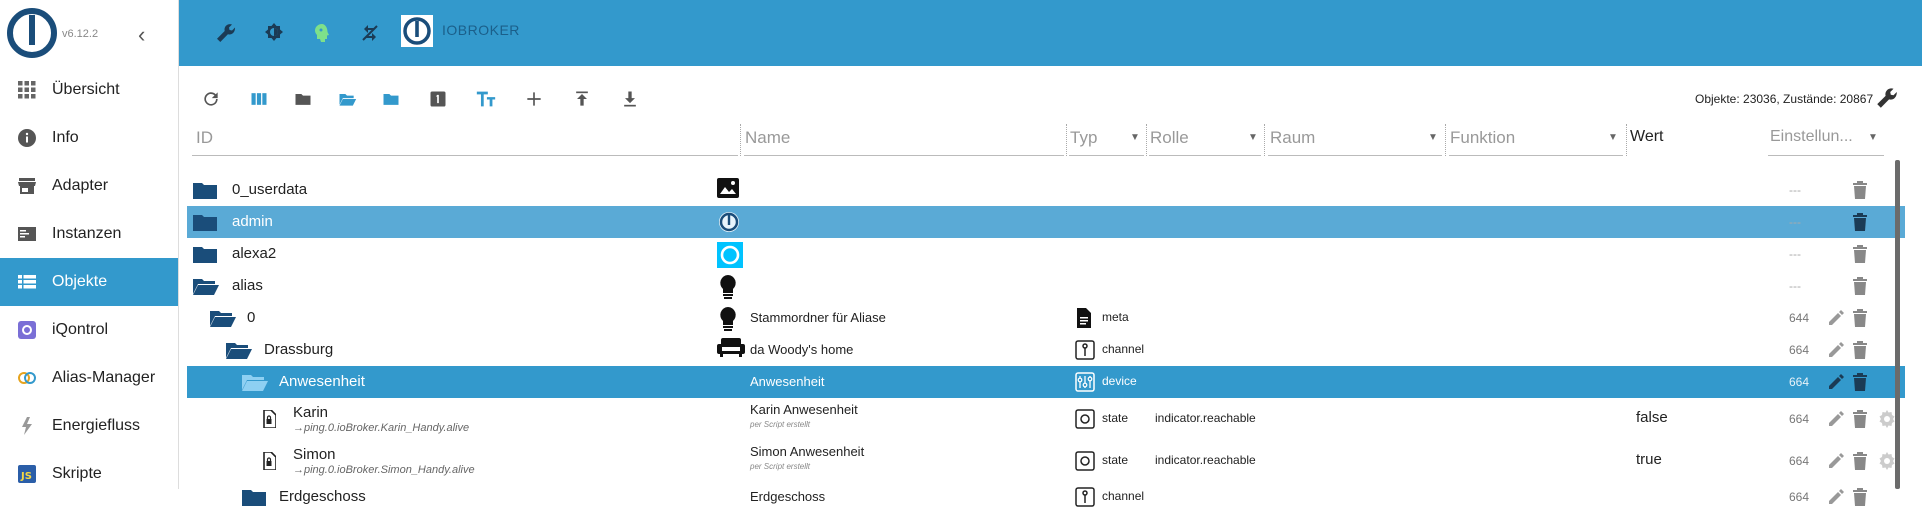 The image size is (1922, 512). What do you see at coordinates (1649, 459) in the screenshot?
I see `object-value: true` at bounding box center [1649, 459].